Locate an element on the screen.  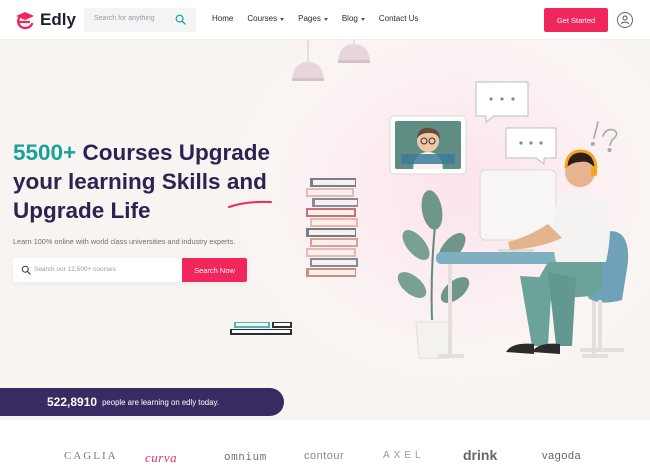
partner-logo-curva: curva is located at coordinates (161, 457).